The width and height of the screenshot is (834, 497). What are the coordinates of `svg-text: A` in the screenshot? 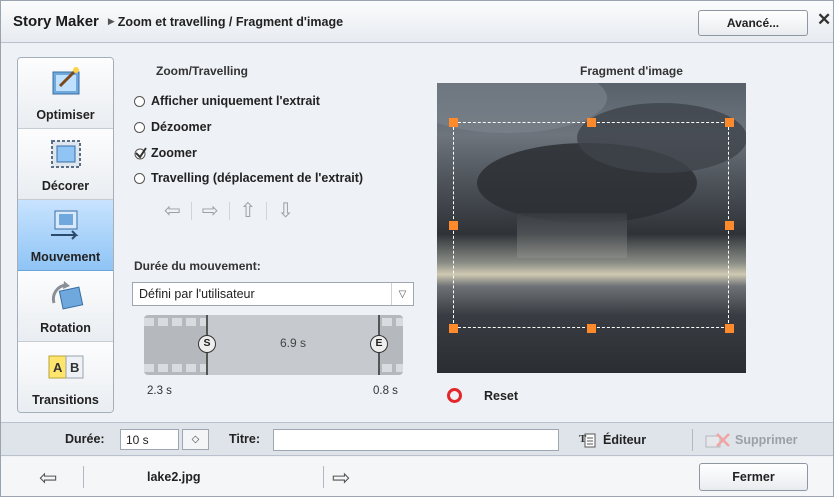 It's located at (58, 367).